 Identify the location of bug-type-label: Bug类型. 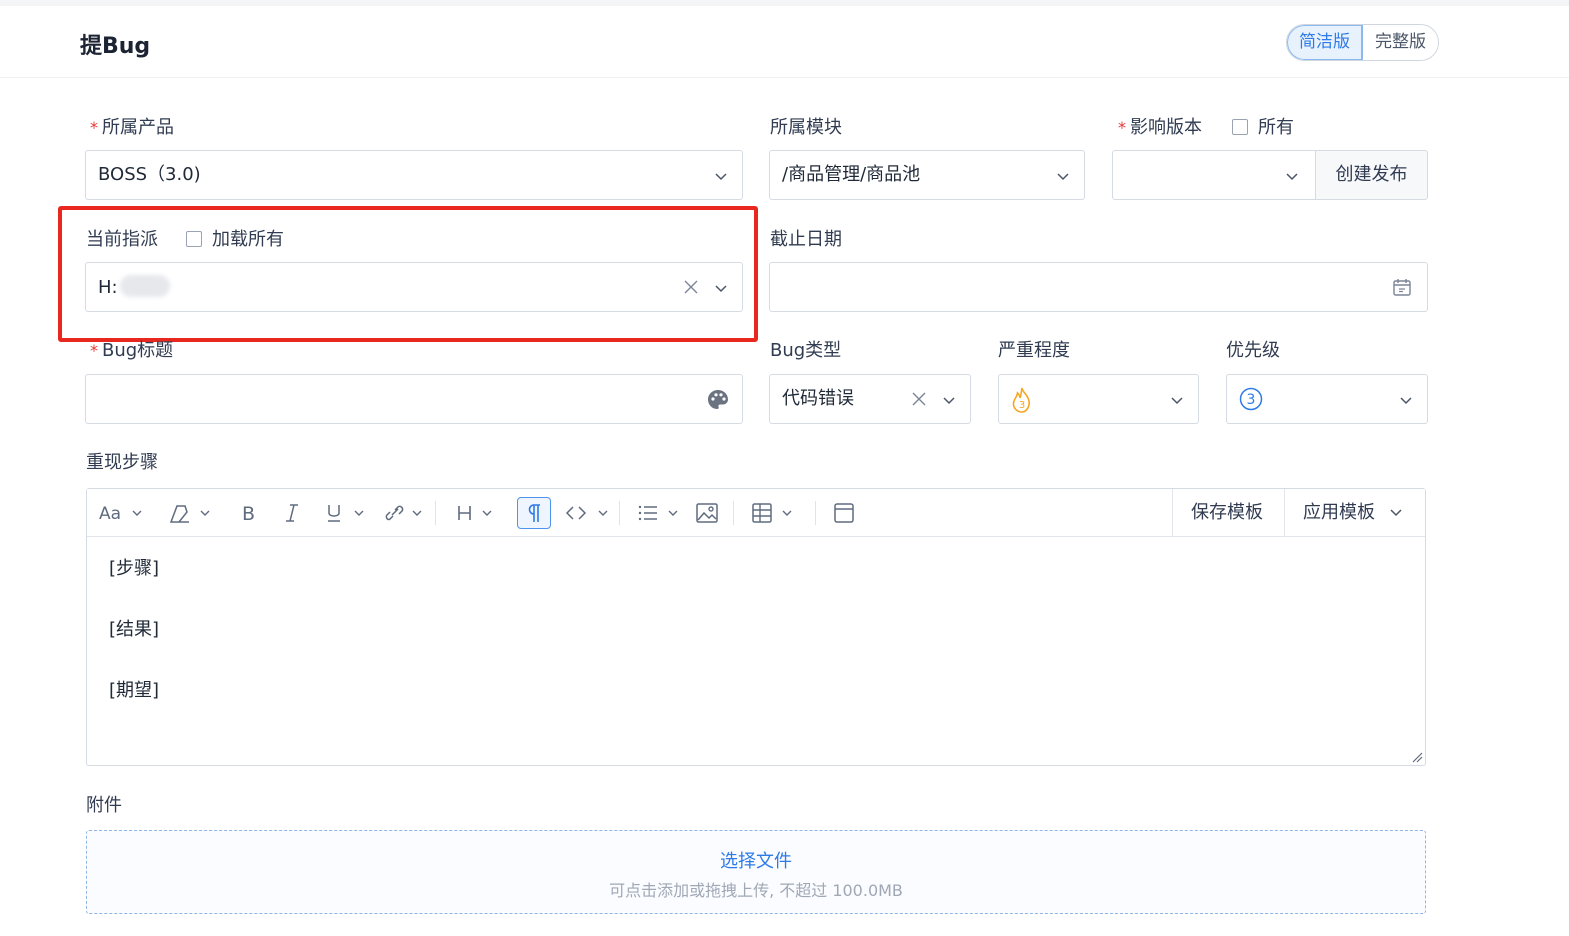
(806, 350).